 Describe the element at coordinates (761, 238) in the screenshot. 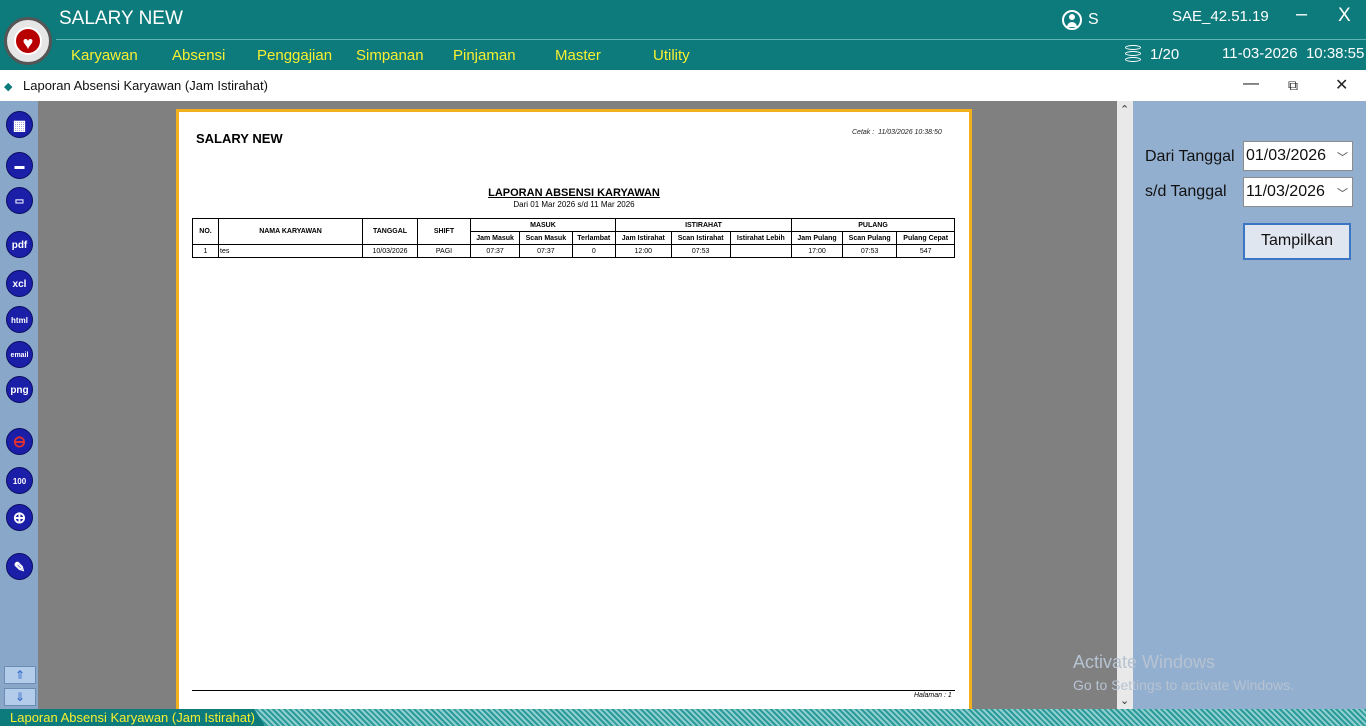

I see `col-header: Istirahat Lebih` at that location.